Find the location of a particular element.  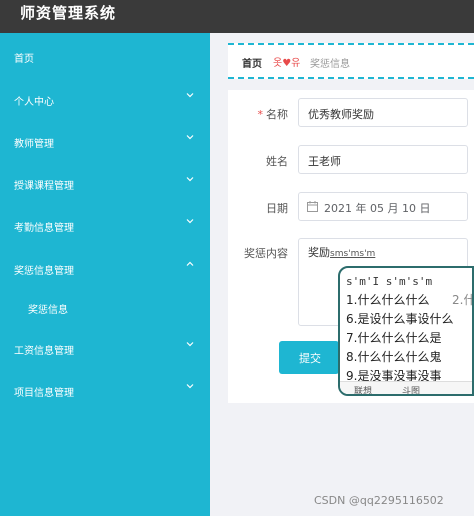

ime-candidate: 8.什么什么什么鬼 is located at coordinates (399, 357).